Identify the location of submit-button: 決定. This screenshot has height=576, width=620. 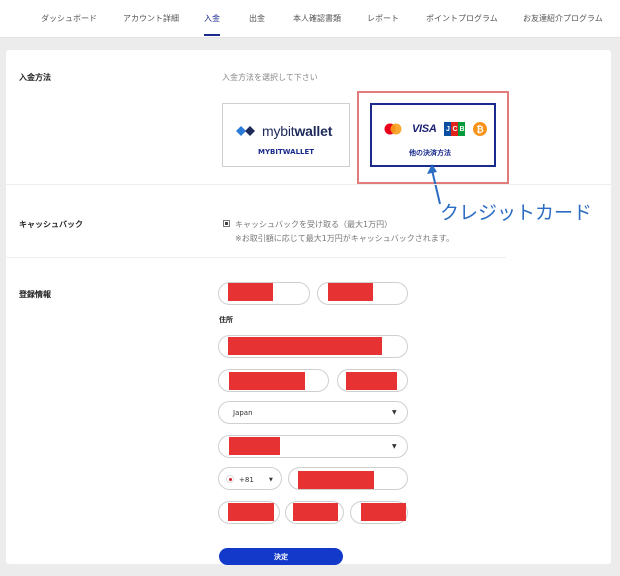
(281, 556).